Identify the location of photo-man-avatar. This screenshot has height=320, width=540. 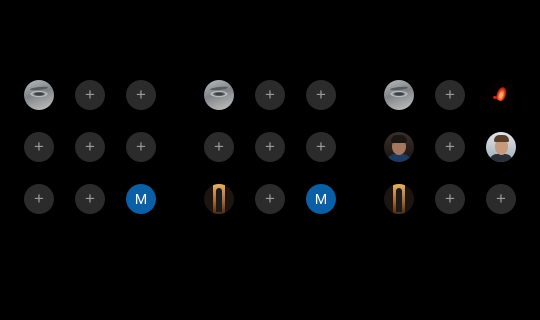
(399, 147).